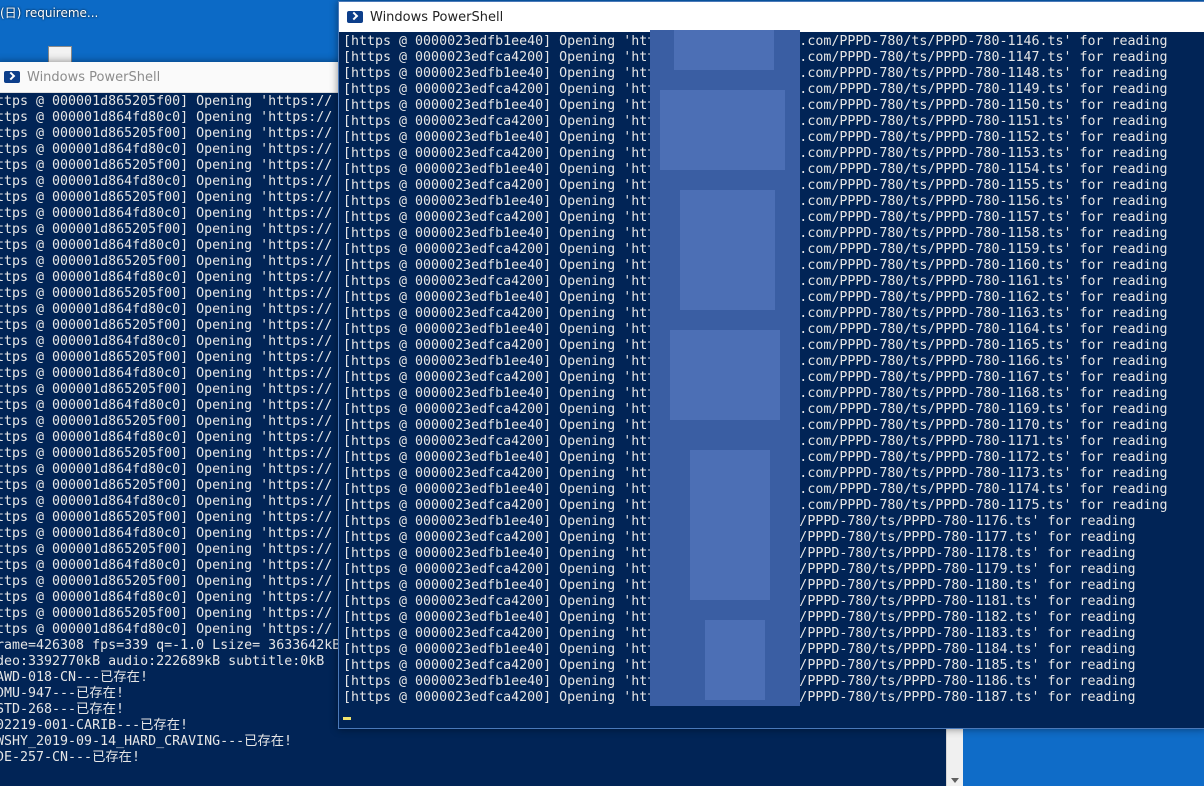 Image resolution: width=1204 pixels, height=786 pixels. What do you see at coordinates (1083, 756) in the screenshot?
I see `desktop-right-area` at bounding box center [1083, 756].